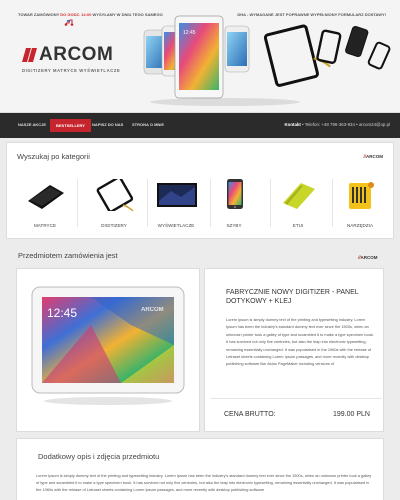 This screenshot has width=400, height=500. Describe the element at coordinates (45, 225) in the screenshot. I see `category-label: MATRYCE` at that location.